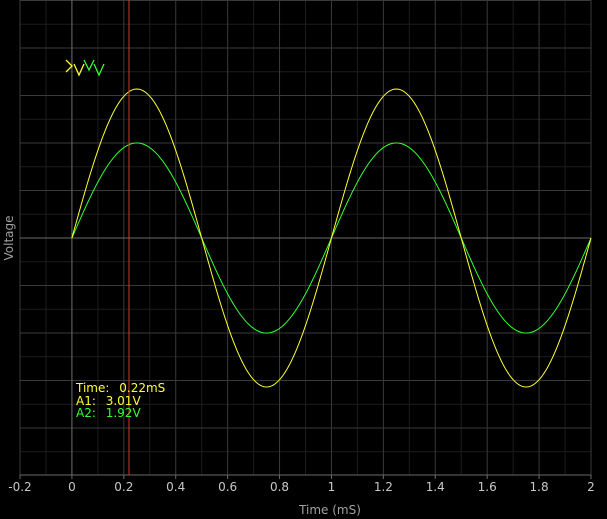  Describe the element at coordinates (175, 487) in the screenshot. I see `x-tick-label: 0.4` at that location.